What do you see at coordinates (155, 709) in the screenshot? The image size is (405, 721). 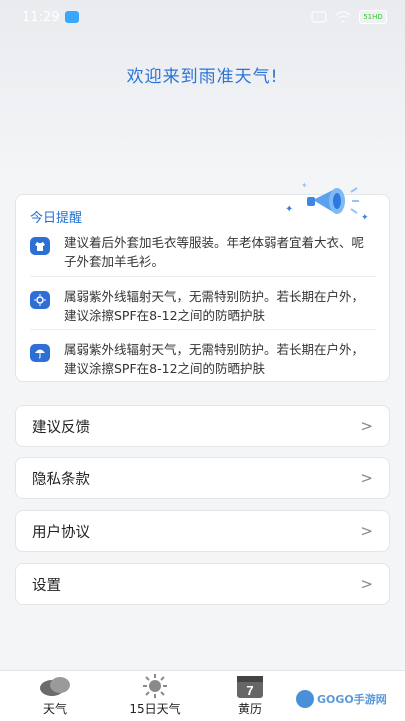 I see `tab-label: 15日天气` at bounding box center [155, 709].